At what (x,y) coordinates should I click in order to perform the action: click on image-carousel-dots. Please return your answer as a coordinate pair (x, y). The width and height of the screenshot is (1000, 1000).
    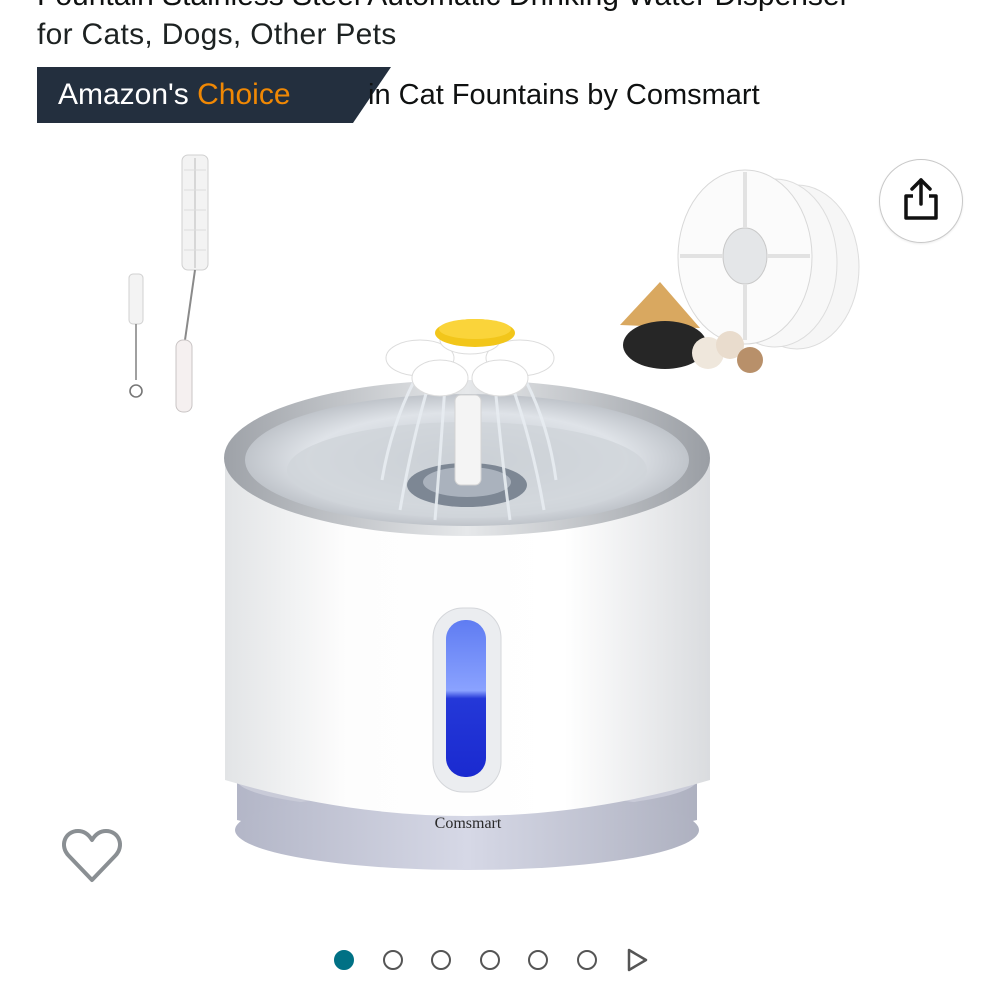
    Looking at the image, I should click on (492, 960).